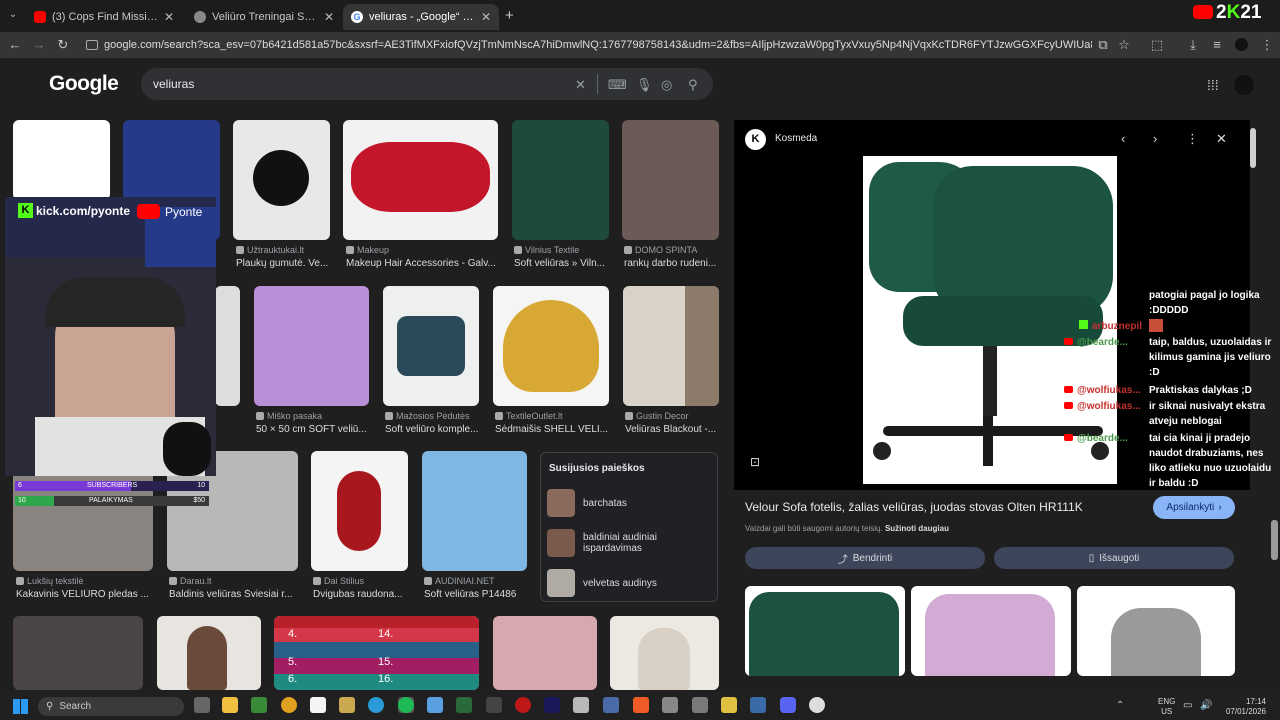 Image resolution: width=1280 pixels, height=720 pixels. Describe the element at coordinates (421, 17) in the screenshot. I see `tab-google-search: G veliuras - „Google“ paieška ✕` at that location.